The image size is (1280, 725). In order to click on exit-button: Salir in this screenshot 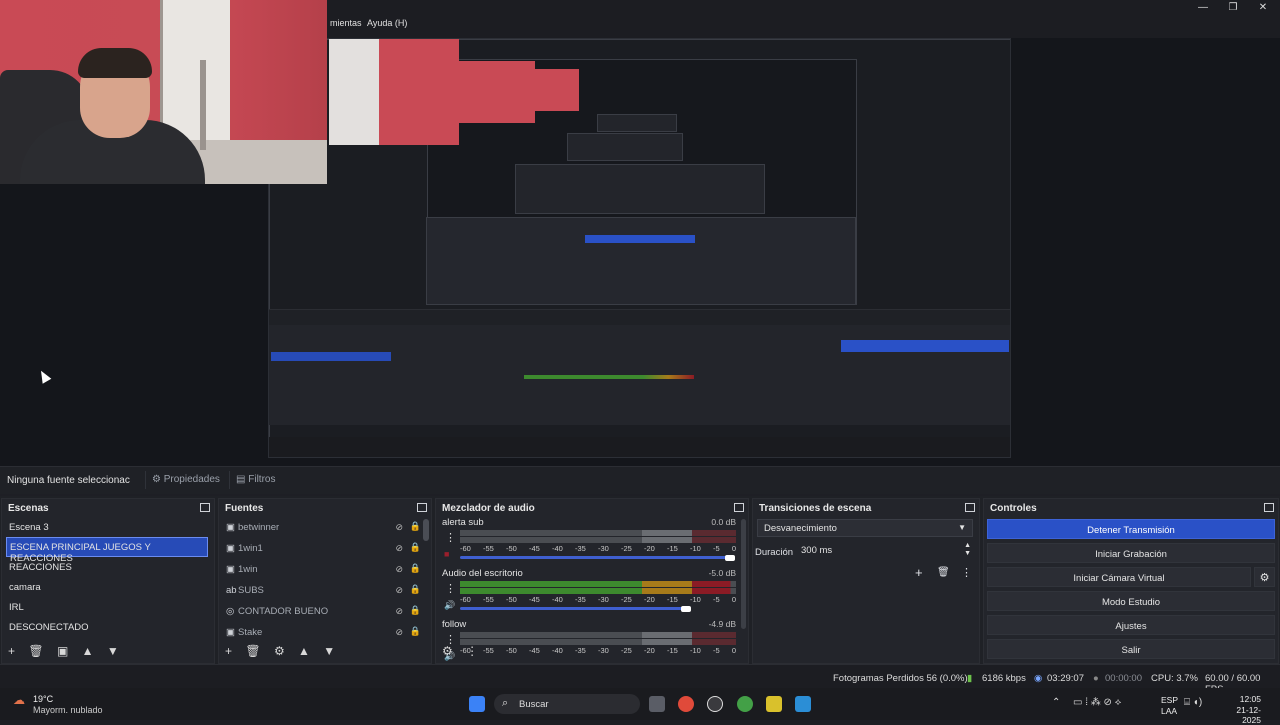, I will do `click(1131, 649)`.